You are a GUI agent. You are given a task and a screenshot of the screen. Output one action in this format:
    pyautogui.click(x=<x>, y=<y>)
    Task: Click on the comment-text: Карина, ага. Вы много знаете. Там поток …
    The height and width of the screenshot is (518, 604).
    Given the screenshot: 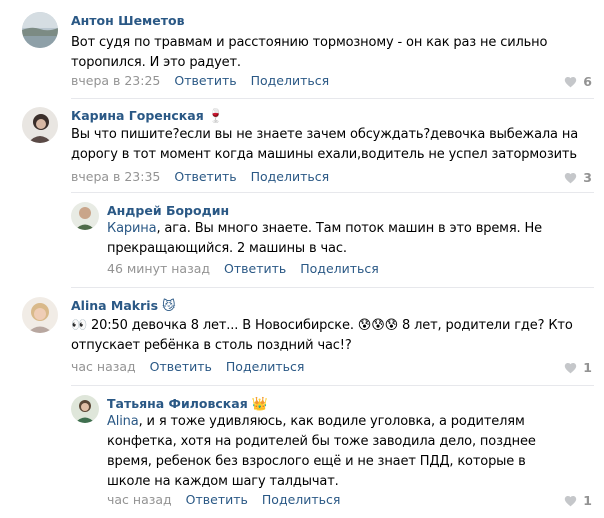 What is the action you would take?
    pyautogui.click(x=324, y=238)
    